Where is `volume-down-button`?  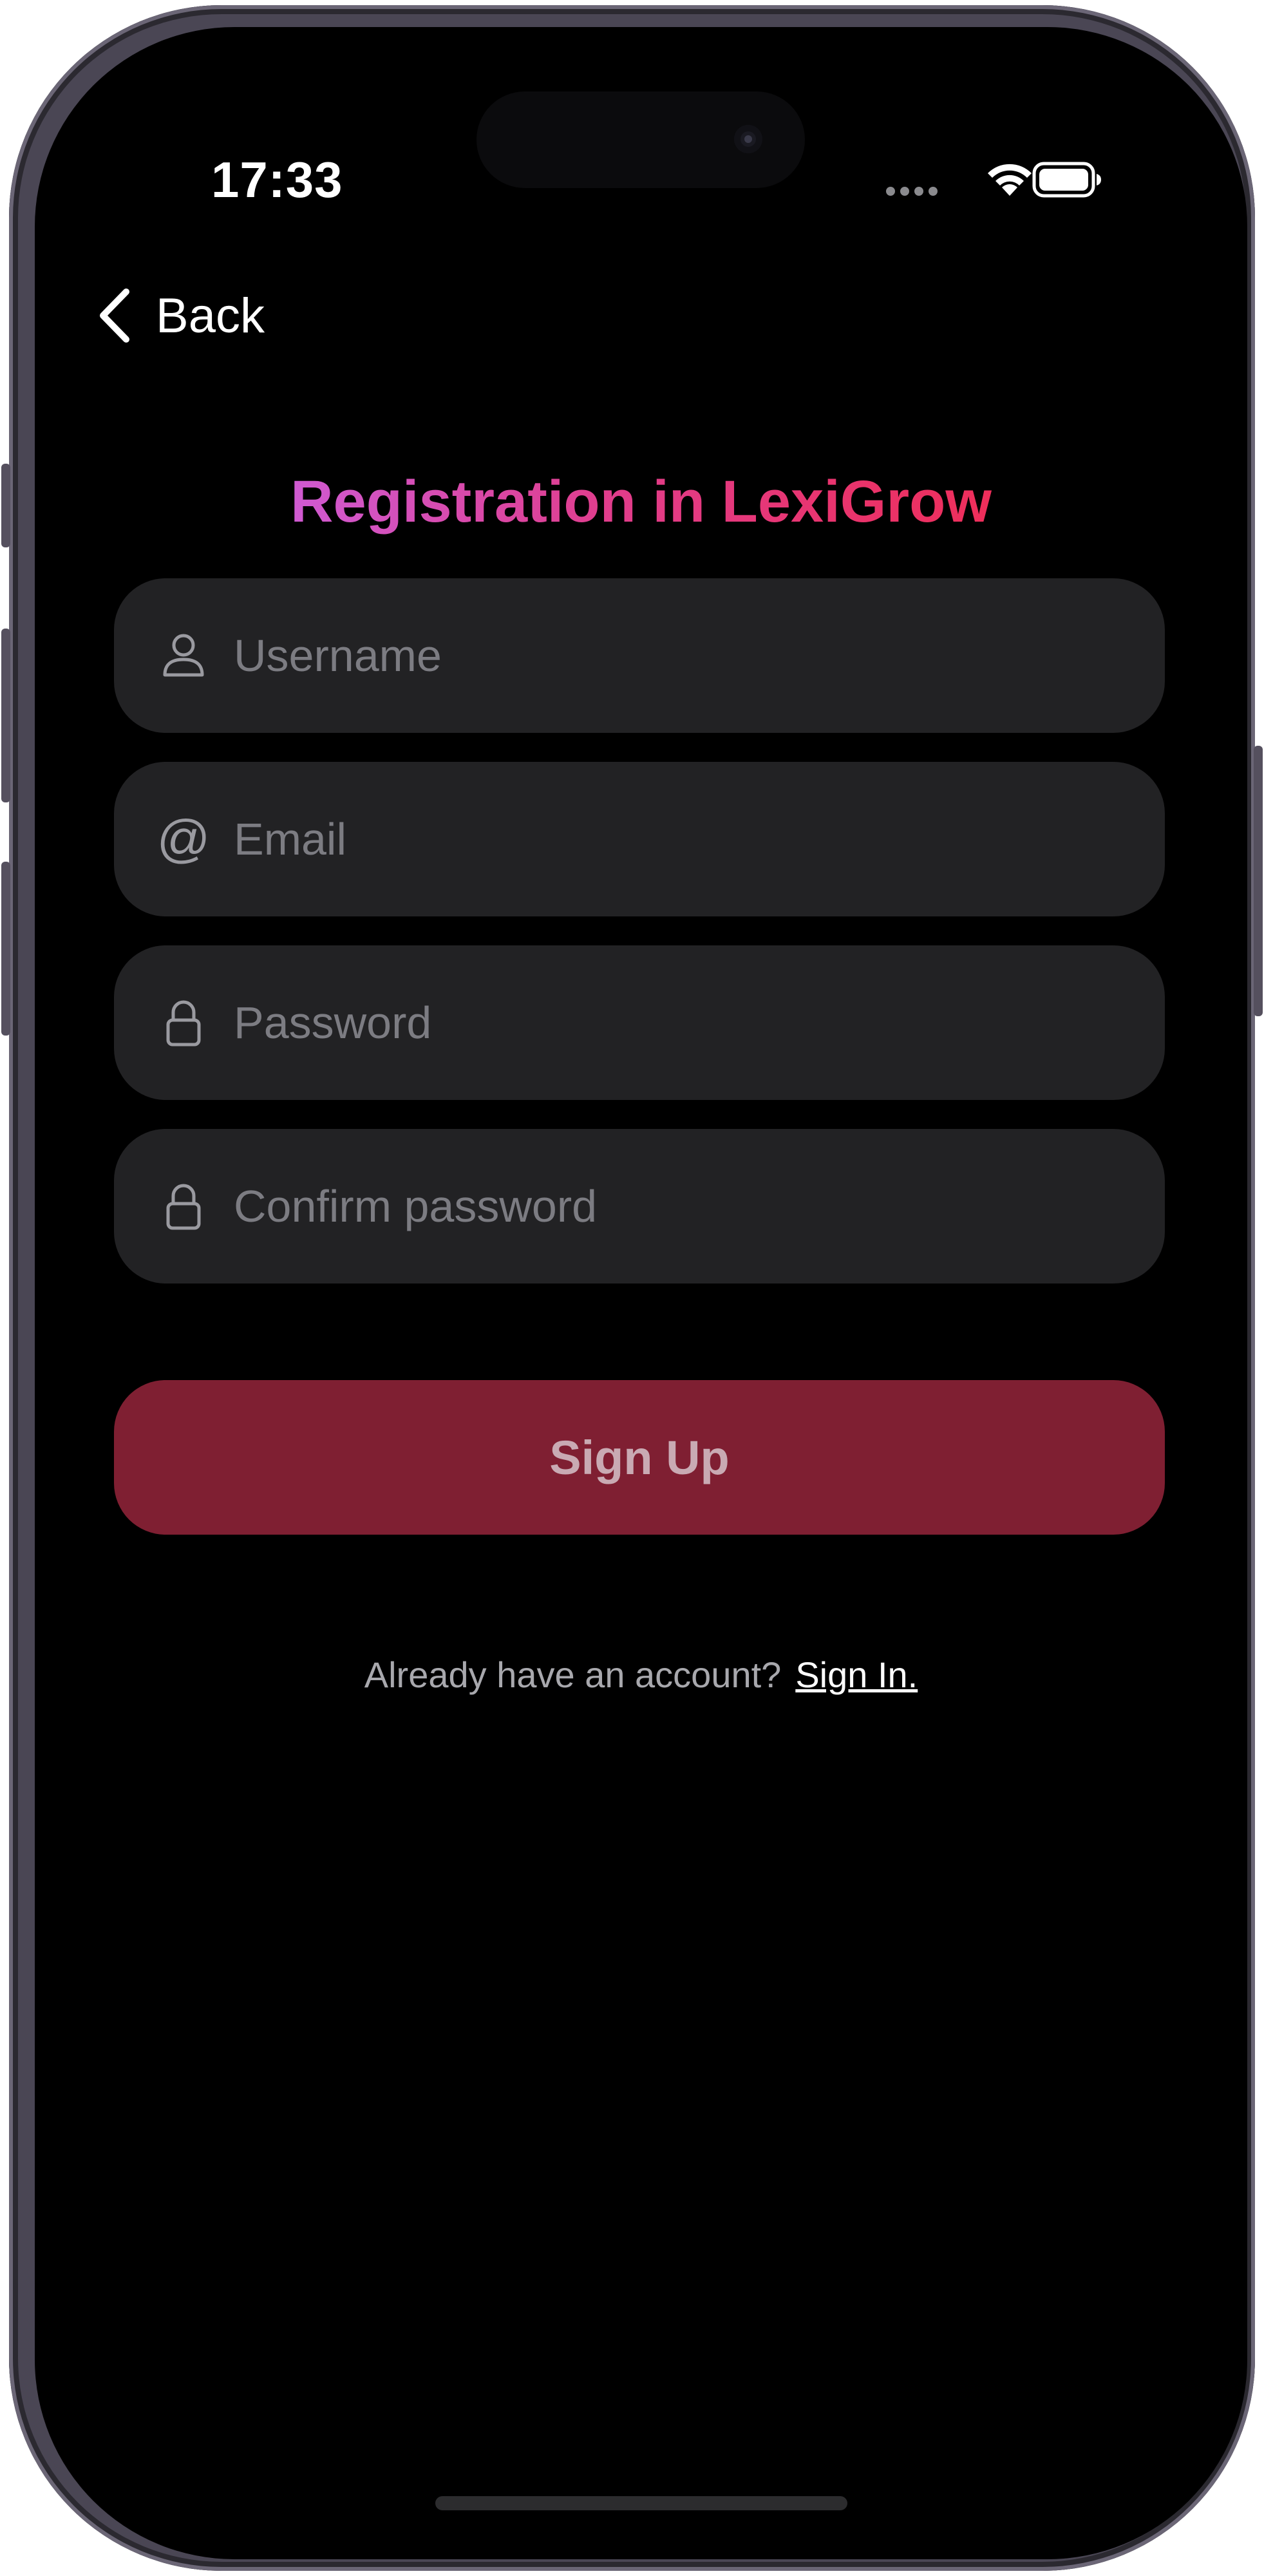 volume-down-button is located at coordinates (5, 949).